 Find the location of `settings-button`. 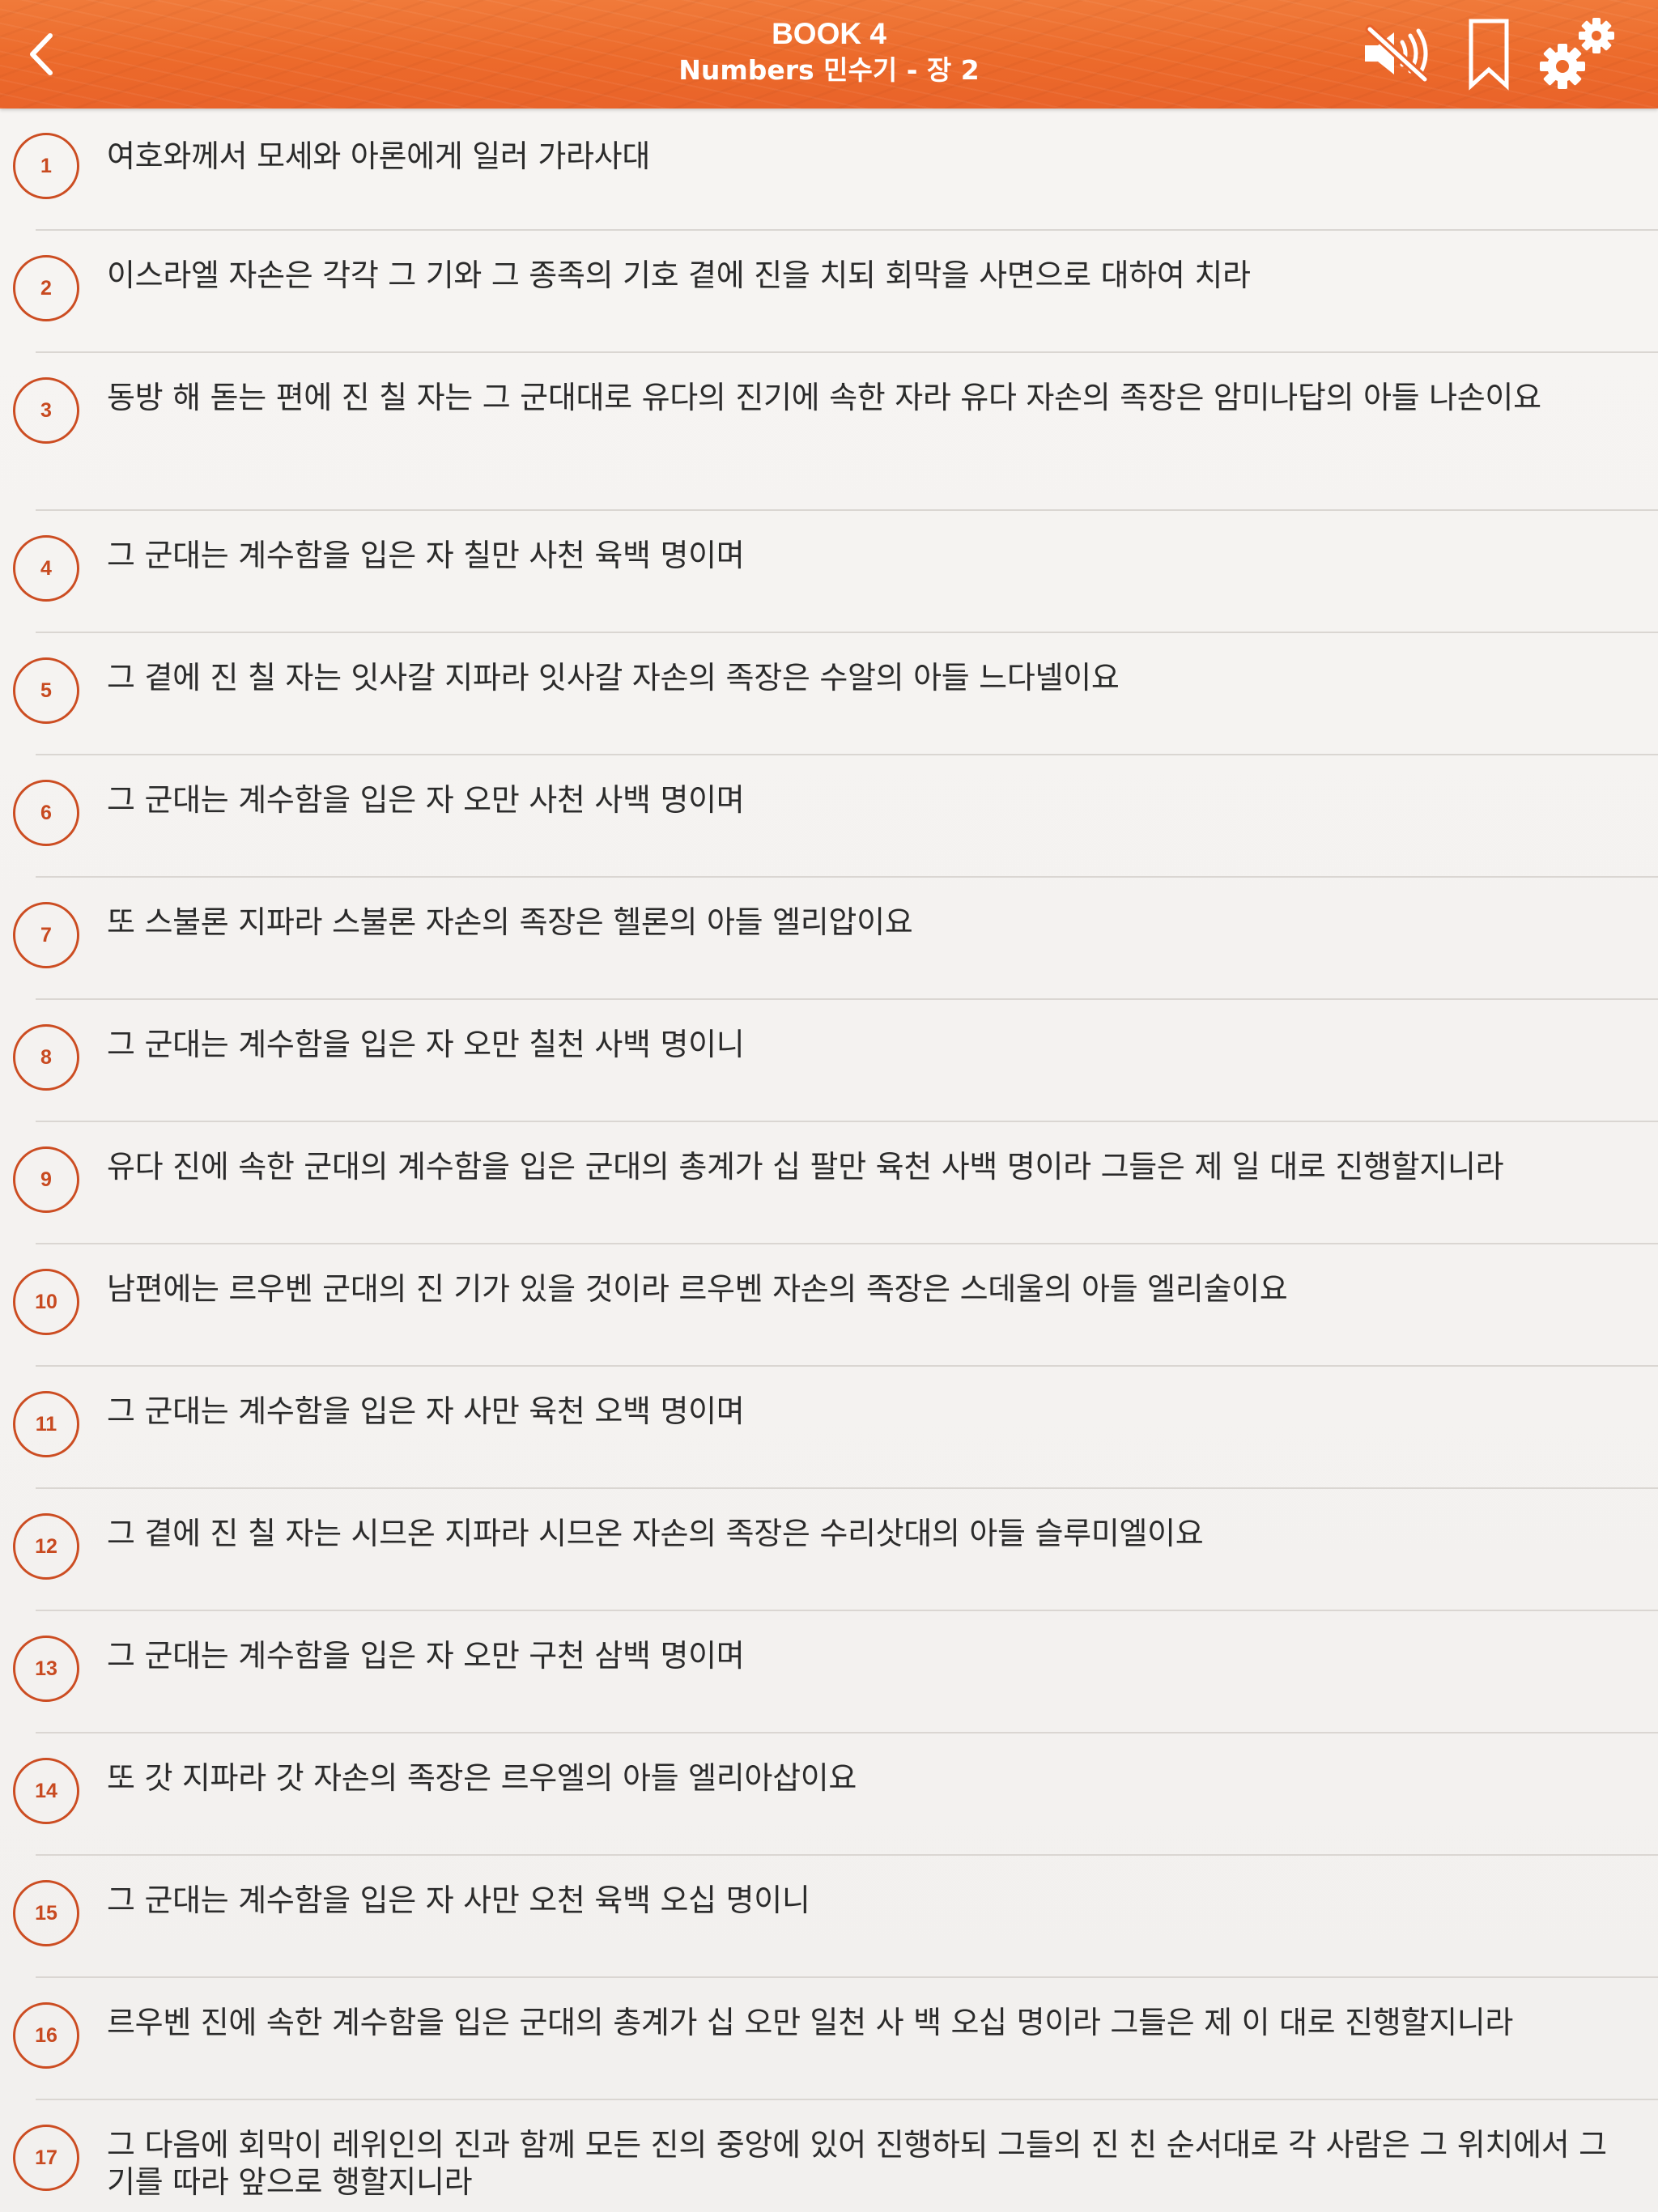

settings-button is located at coordinates (1578, 54).